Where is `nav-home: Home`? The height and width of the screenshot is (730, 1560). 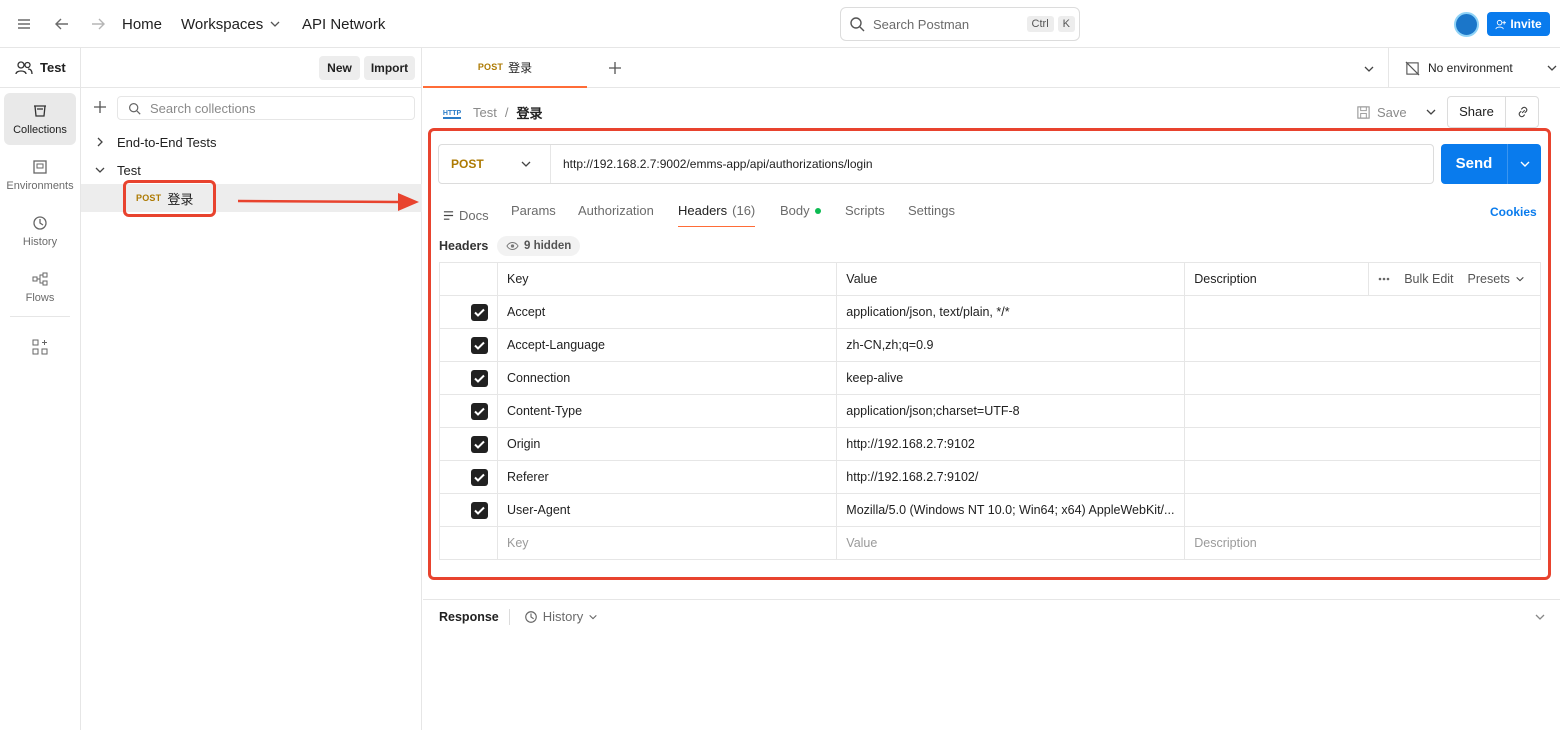 nav-home: Home is located at coordinates (142, 24).